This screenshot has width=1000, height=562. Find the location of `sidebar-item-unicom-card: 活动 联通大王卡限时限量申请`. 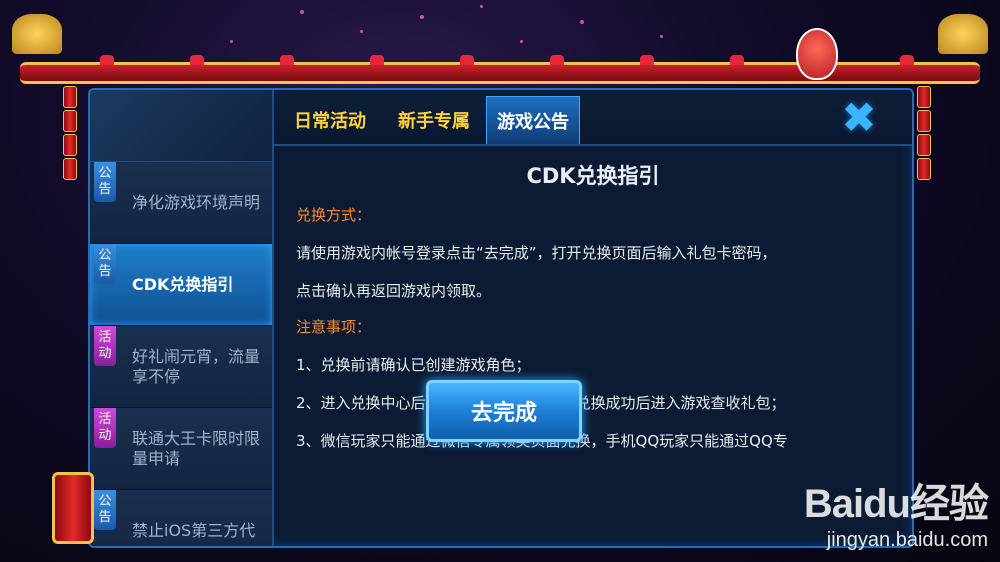

sidebar-item-unicom-card: 活动 联通大王卡限时限量申请 is located at coordinates (181, 449).